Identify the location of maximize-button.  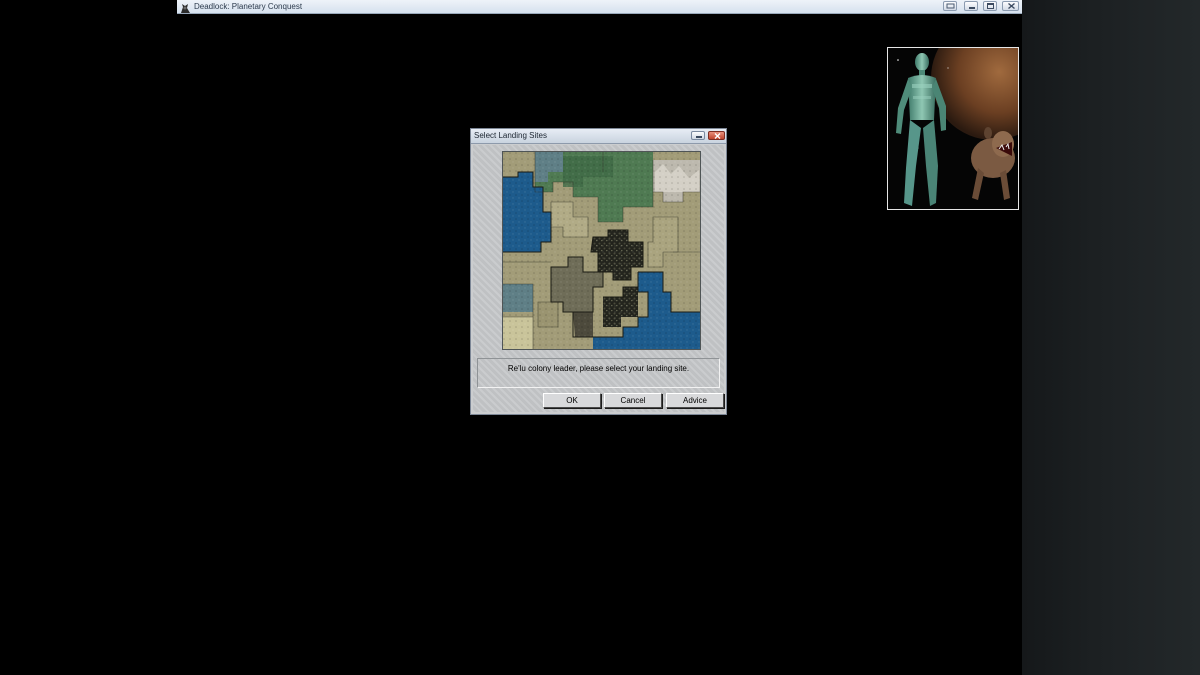
(990, 6).